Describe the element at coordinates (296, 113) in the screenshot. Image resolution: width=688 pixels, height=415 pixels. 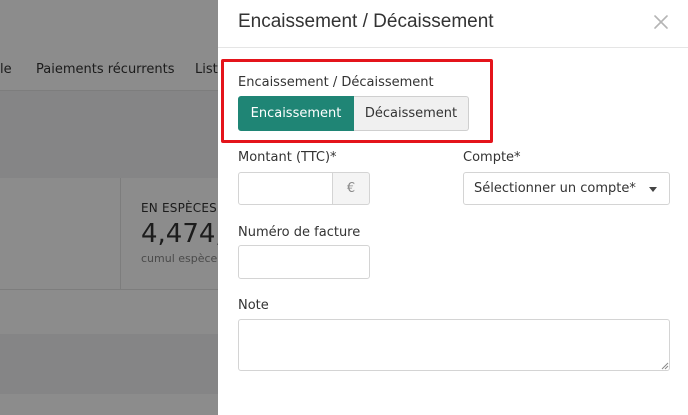
I see `encaissement-button: Encaissement` at that location.